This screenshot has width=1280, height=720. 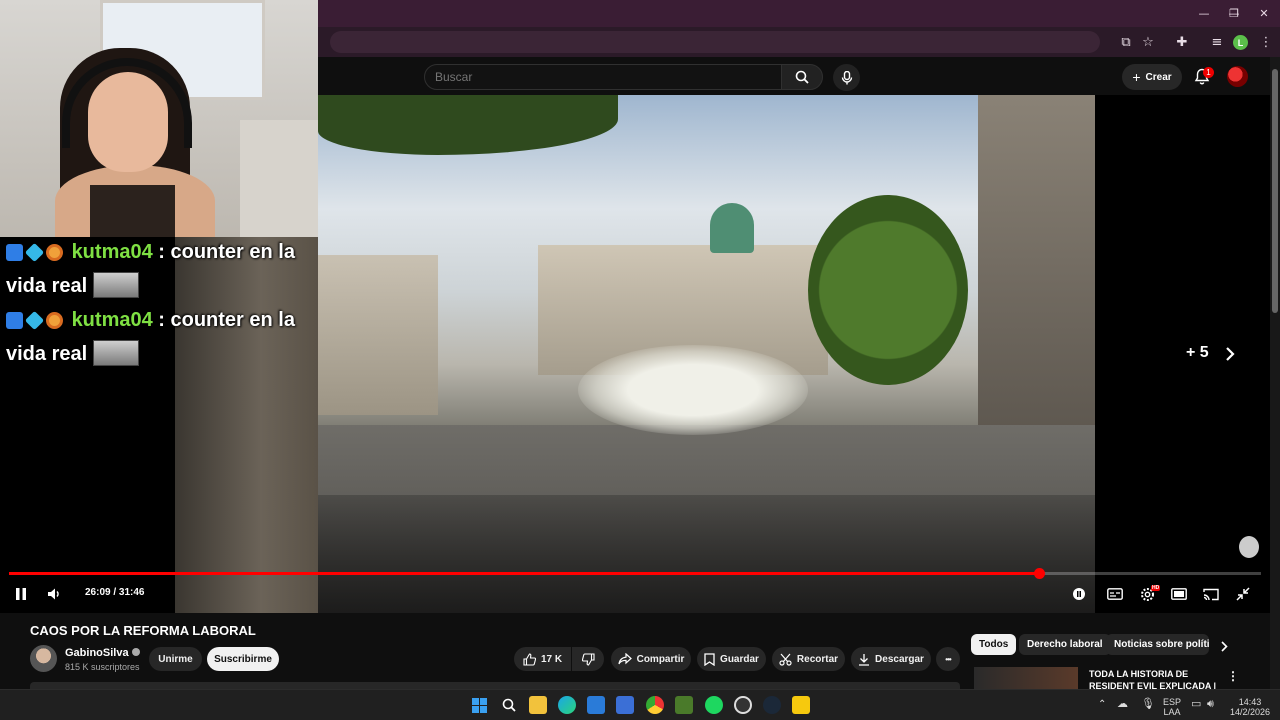 What do you see at coordinates (1210, 704) in the screenshot?
I see `volume-icon: 🔊︎` at bounding box center [1210, 704].